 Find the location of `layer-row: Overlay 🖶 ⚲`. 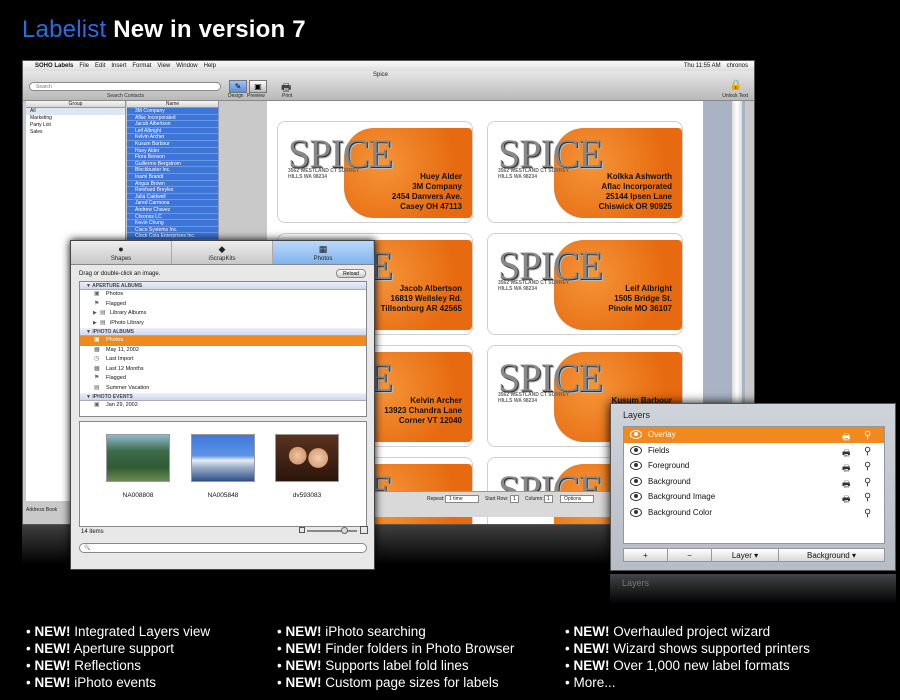

layer-row: Overlay 🖶 ⚲ is located at coordinates (754, 435).